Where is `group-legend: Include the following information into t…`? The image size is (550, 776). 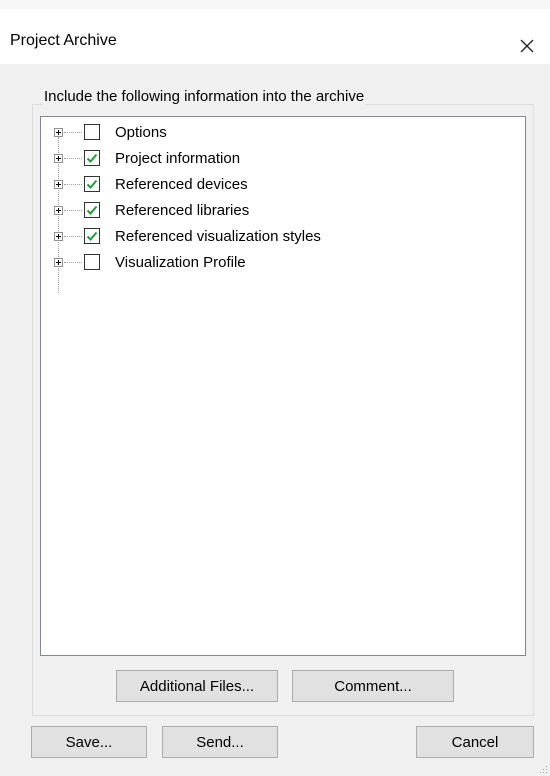
group-legend: Include the following information into t… is located at coordinates (204, 96).